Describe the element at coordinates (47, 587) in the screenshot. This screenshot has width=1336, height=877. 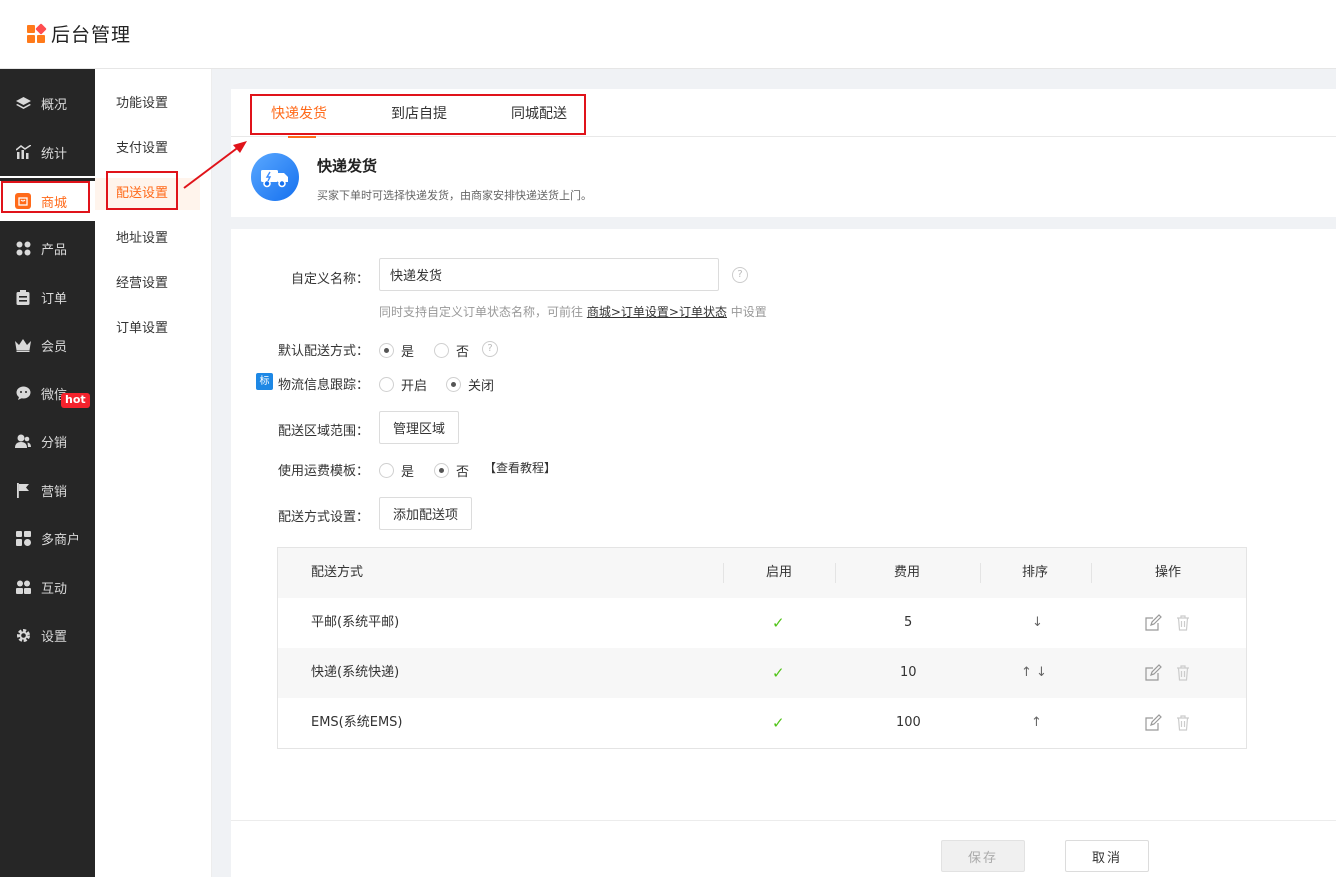
I see `sidebar-item-interaction: 互动` at that location.